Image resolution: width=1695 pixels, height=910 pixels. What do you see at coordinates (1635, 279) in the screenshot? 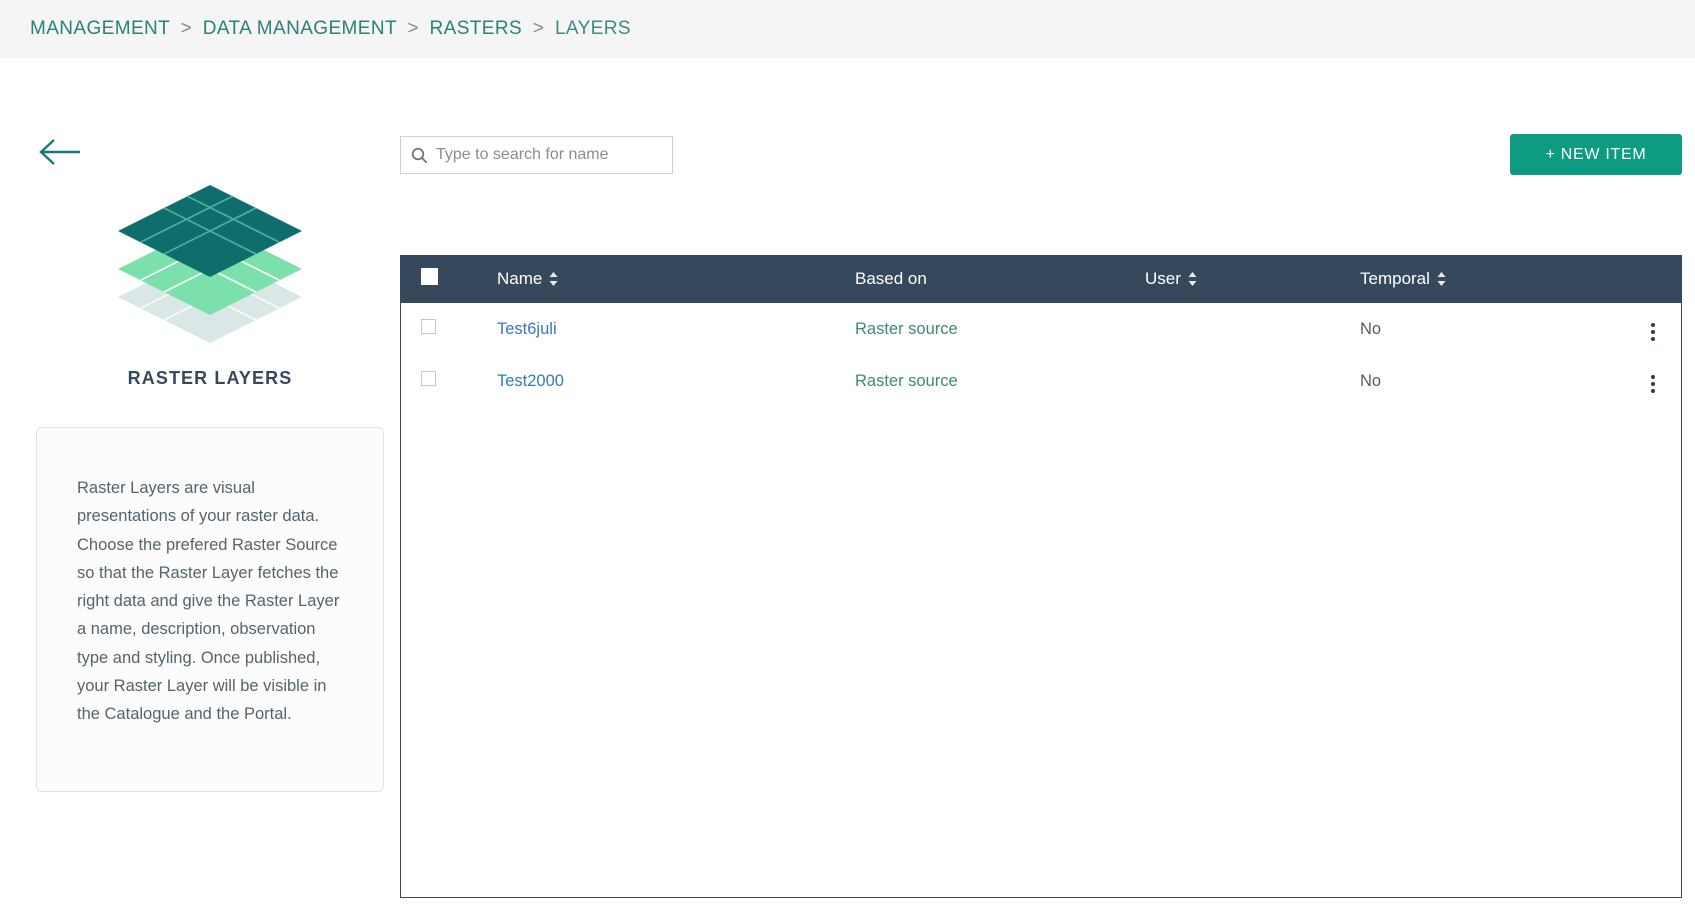
I see `header-actions` at bounding box center [1635, 279].